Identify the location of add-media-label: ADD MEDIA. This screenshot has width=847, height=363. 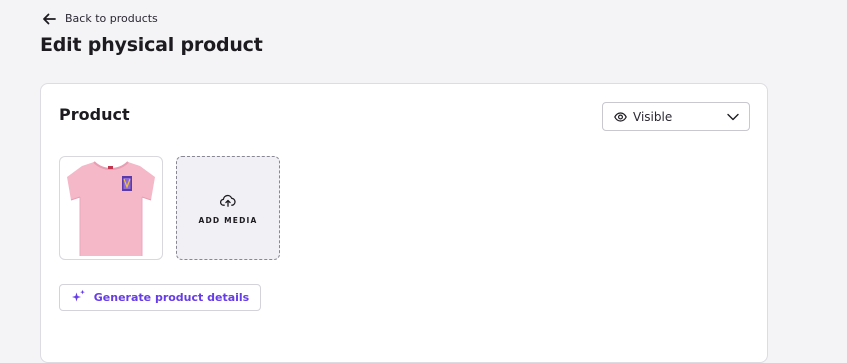
(228, 220).